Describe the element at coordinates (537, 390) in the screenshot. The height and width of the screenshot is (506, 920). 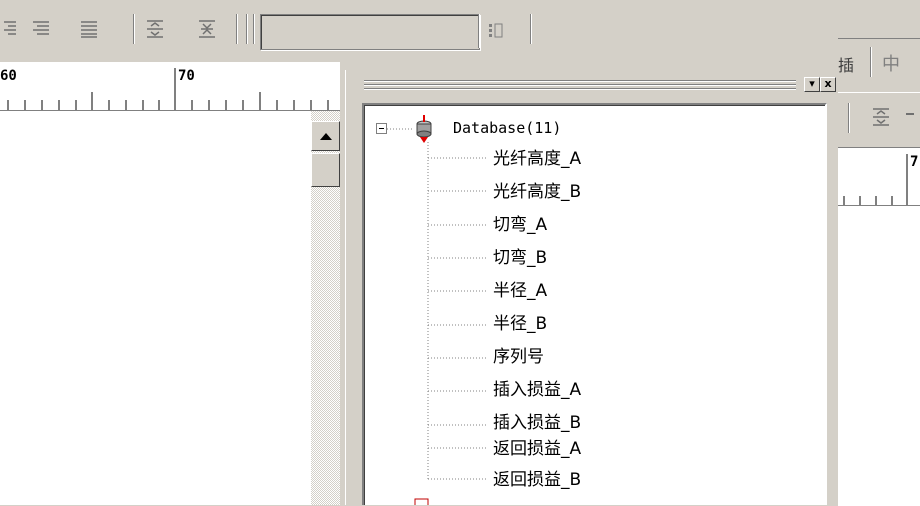
I see `tree-item: 插入损益_A` at that location.